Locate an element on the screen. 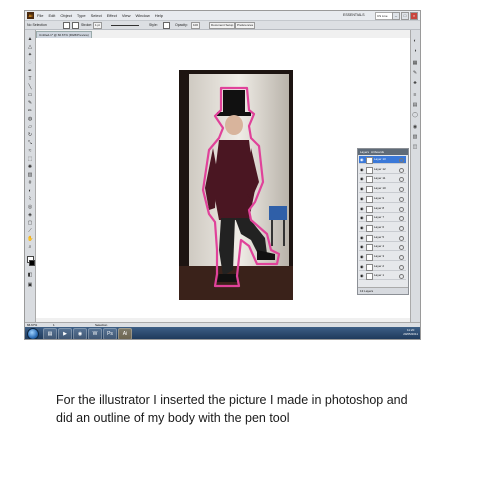 This screenshot has height=480, width=480. document-setup-button: Document Setup is located at coordinates (222, 25).